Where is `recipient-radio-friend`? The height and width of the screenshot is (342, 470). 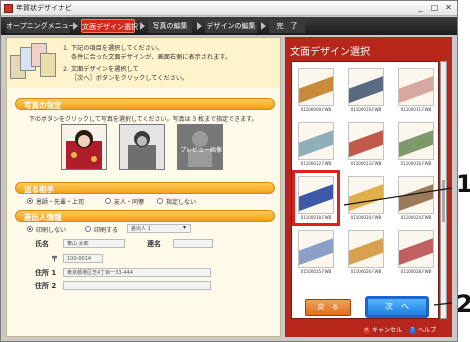
recipient-radio-friend is located at coordinates (108, 201).